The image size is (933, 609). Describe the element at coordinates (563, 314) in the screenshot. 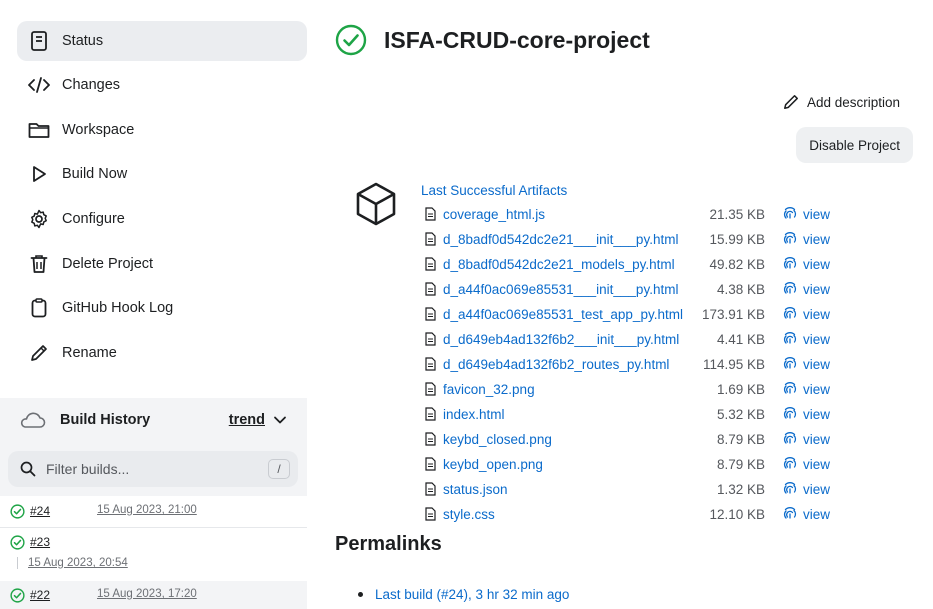

I see `artifact-link: d_a44f0ac069e85531_test_app_py.html` at that location.